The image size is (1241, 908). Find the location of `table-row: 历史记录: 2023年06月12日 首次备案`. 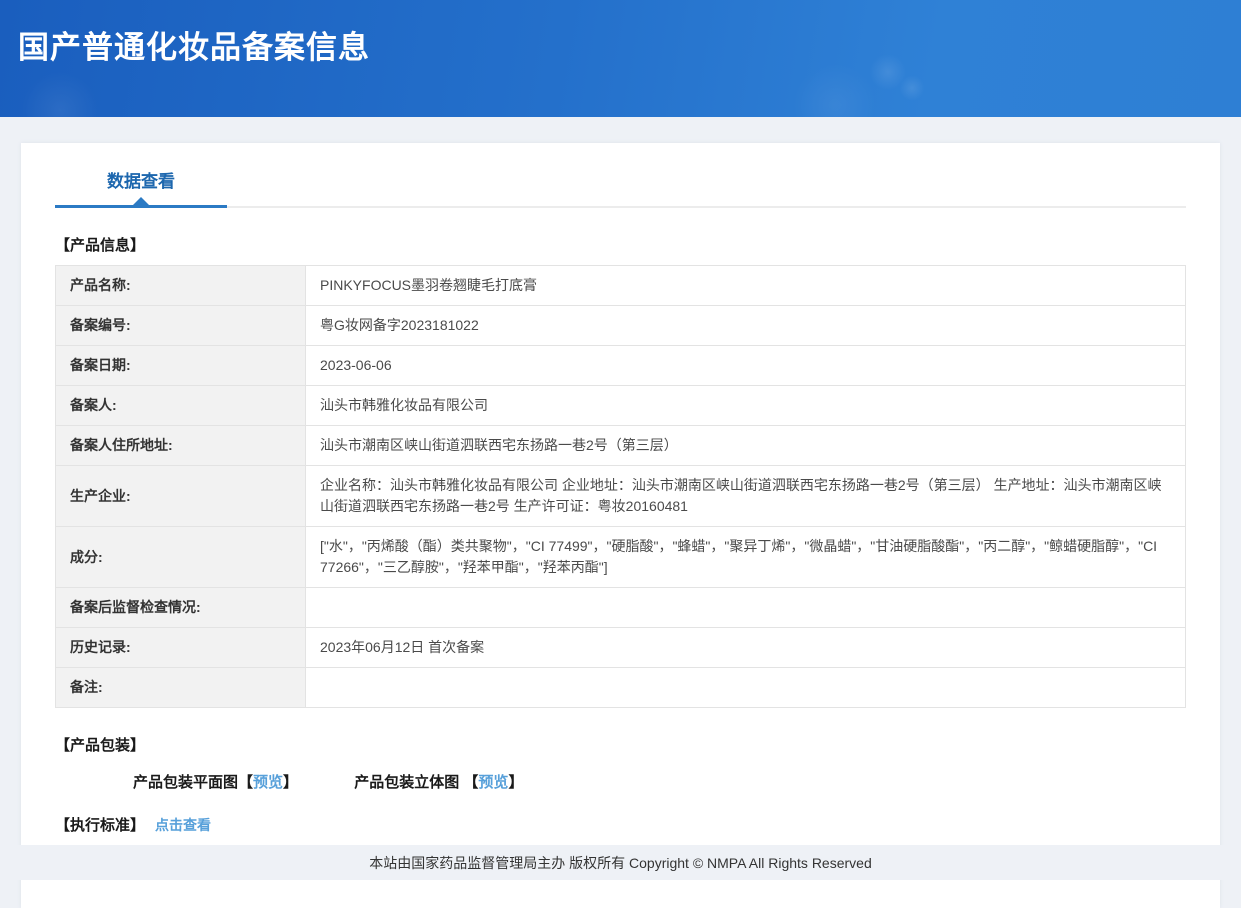

table-row: 历史记录: 2023年06月12日 首次备案 is located at coordinates (620, 647).